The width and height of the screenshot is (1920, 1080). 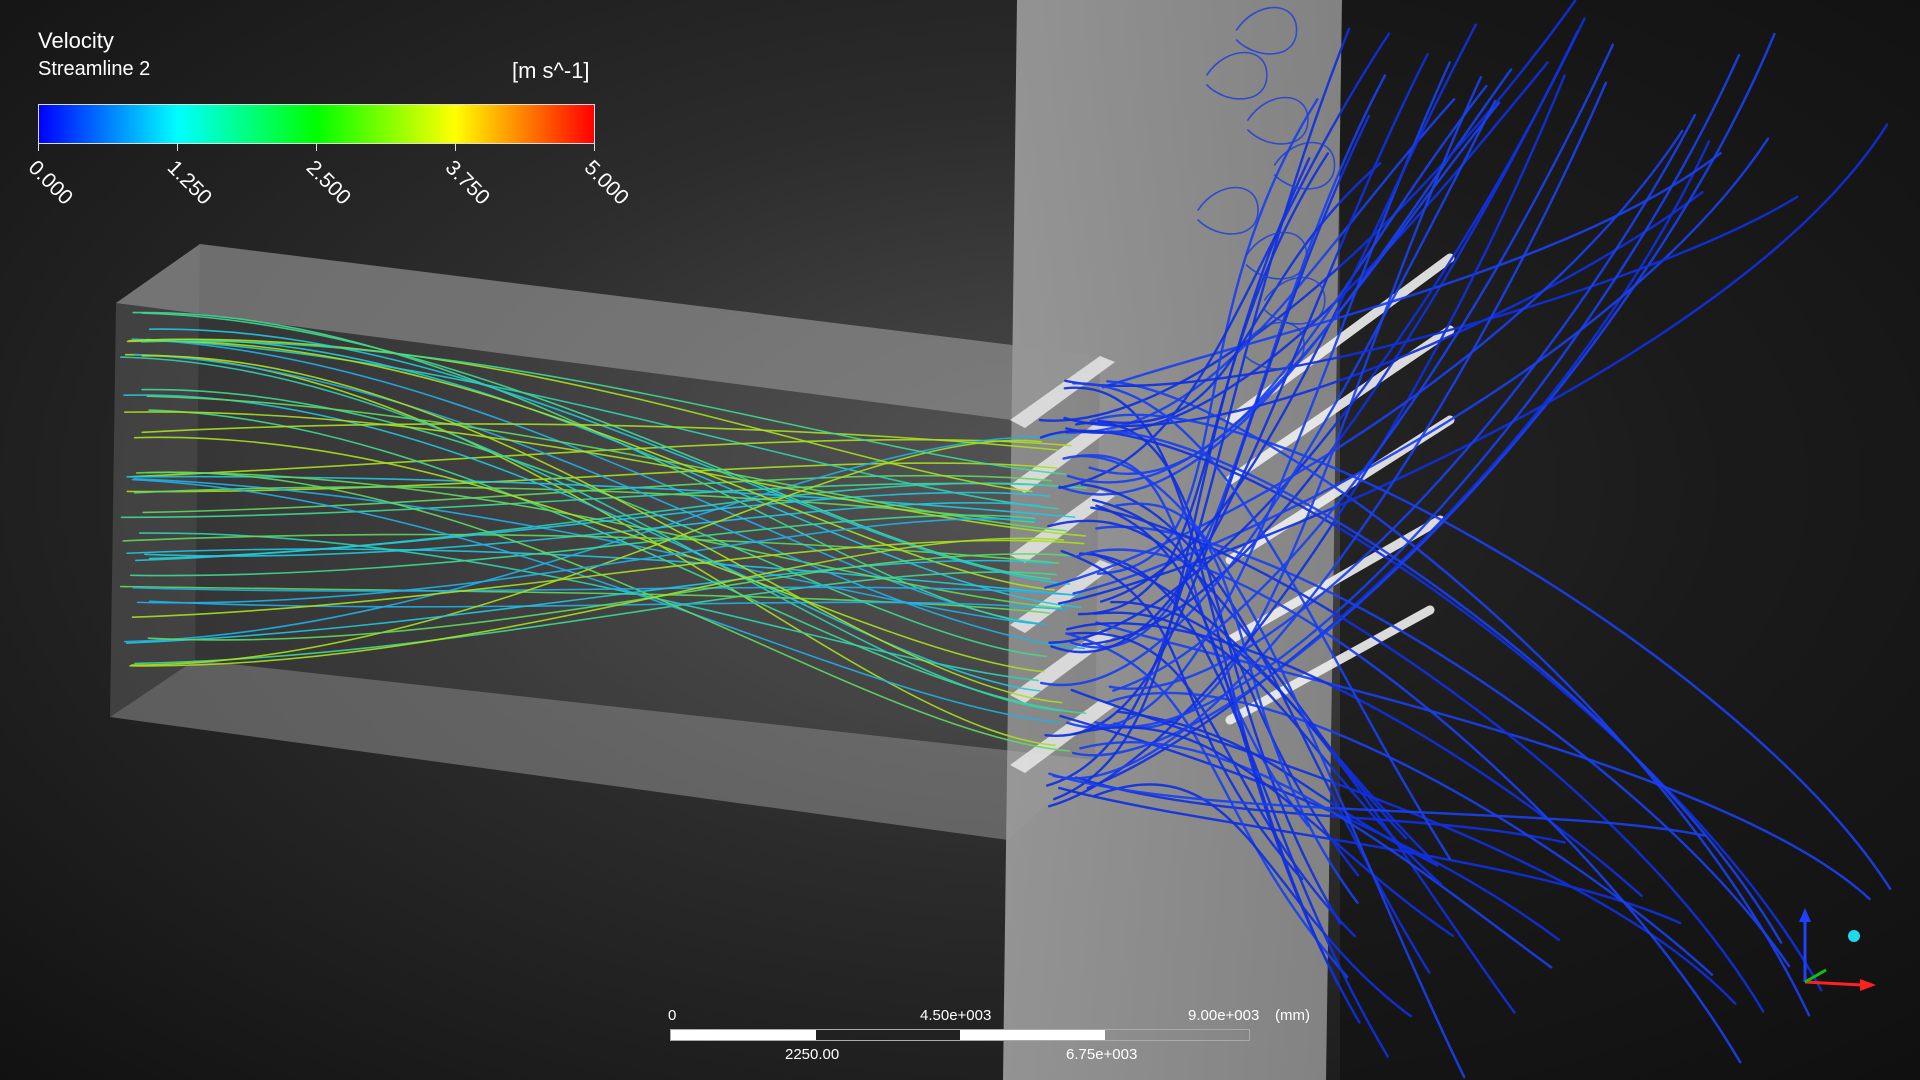 What do you see at coordinates (1292, 1015) in the screenshot?
I see `scale-unit: (mm)` at bounding box center [1292, 1015].